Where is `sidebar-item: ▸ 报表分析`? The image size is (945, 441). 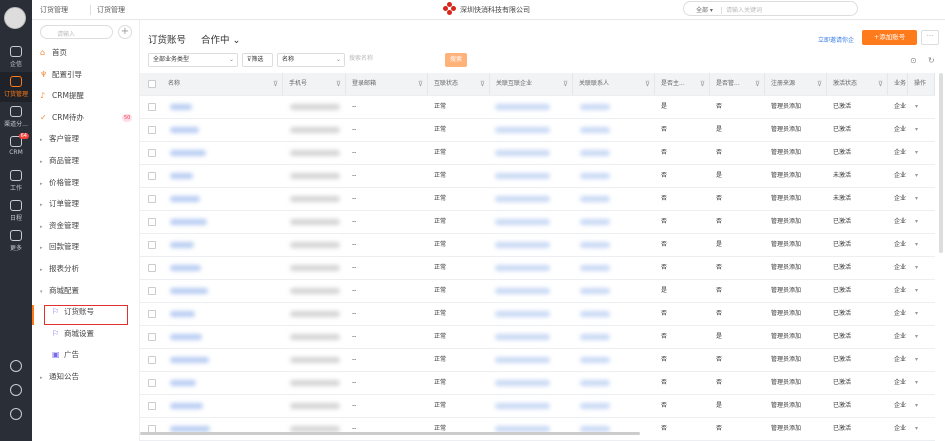 sidebar-item: ▸ 报表分析 is located at coordinates (59, 269).